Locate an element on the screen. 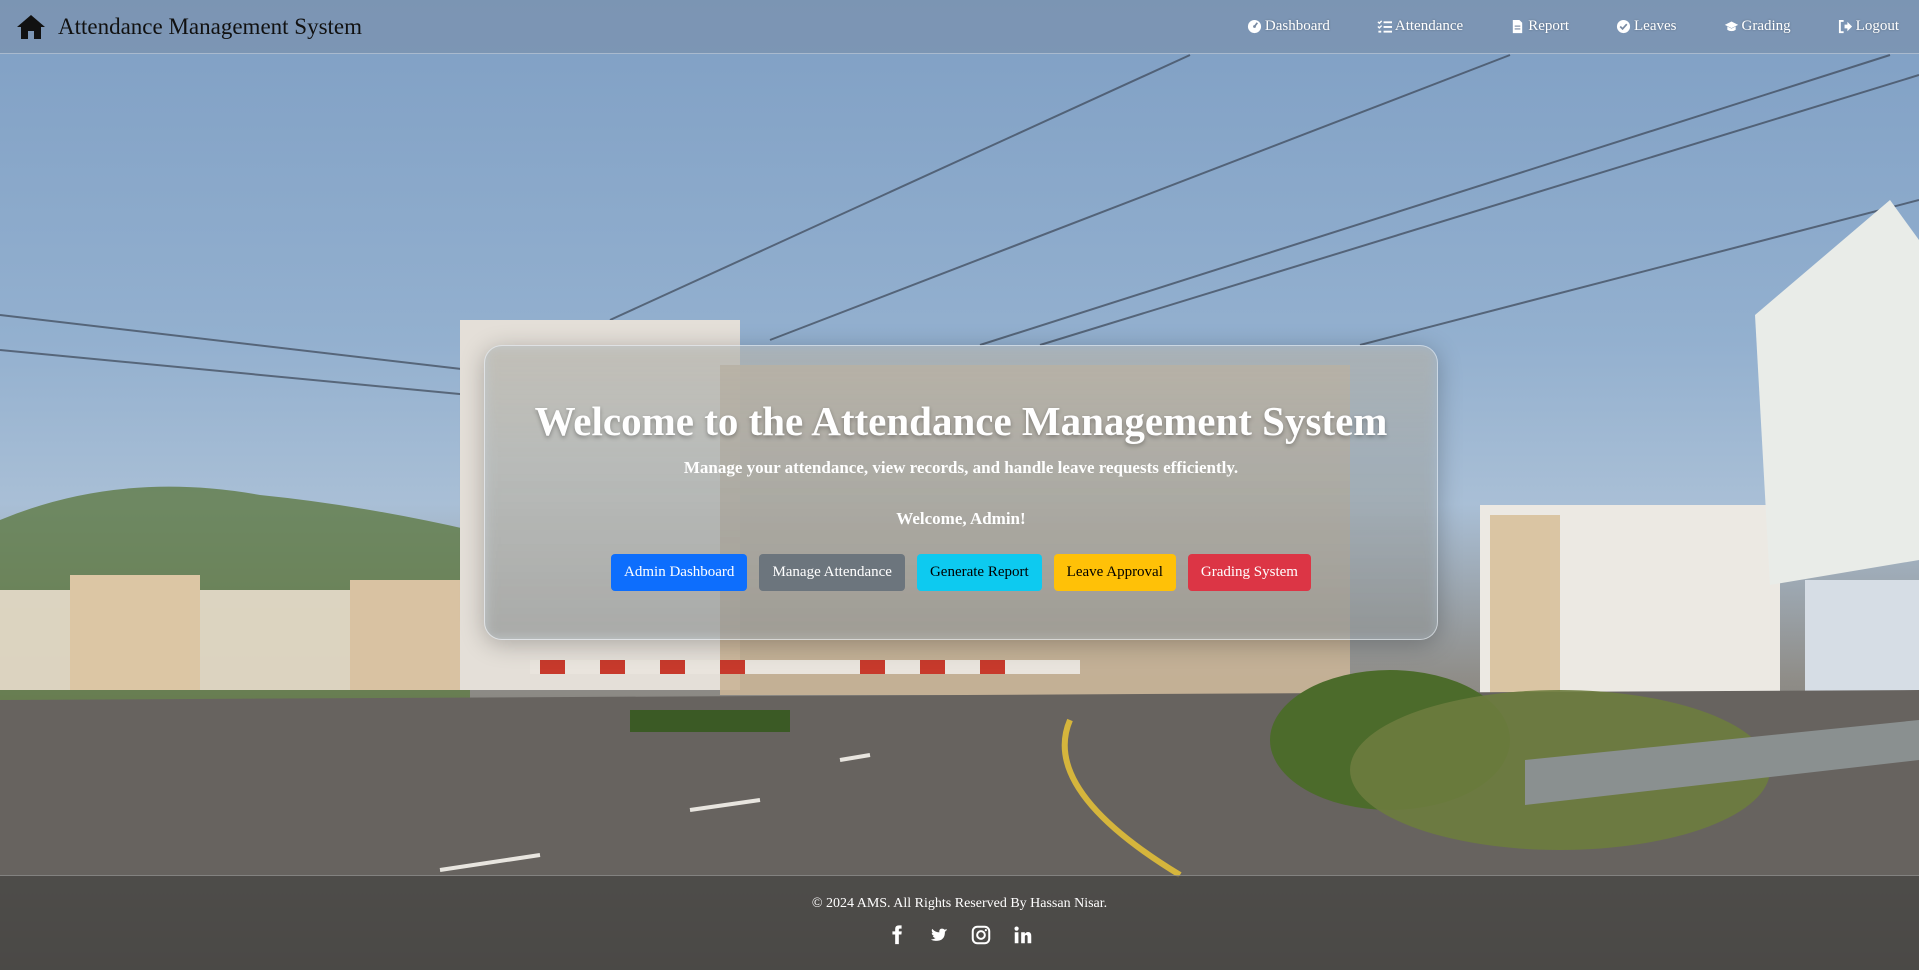 The image size is (1919, 970). file-icon is located at coordinates (1518, 26).